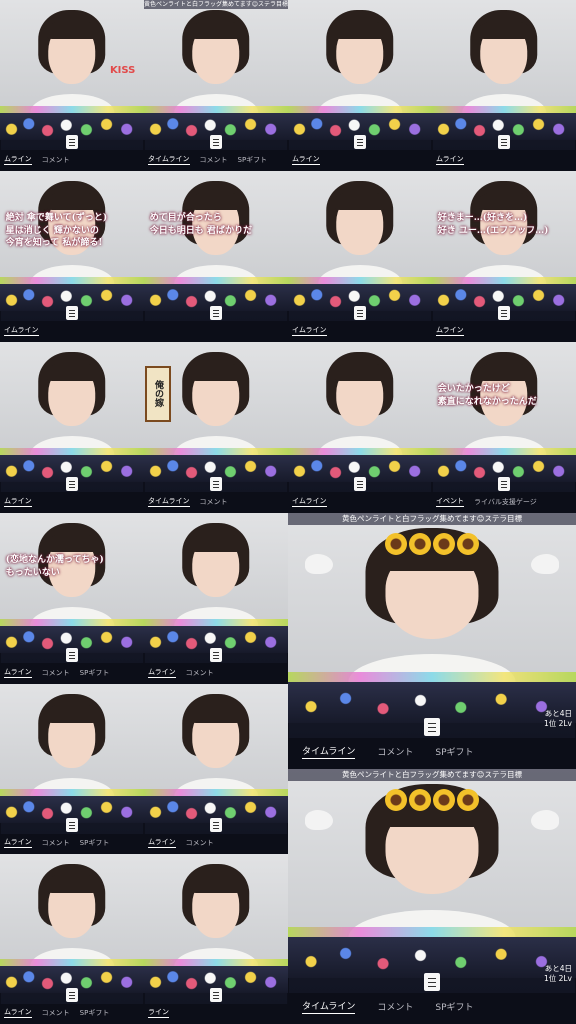 The image size is (576, 1024). Describe the element at coordinates (216, 843) in the screenshot. I see `bottom-tabs: ムライン コメント` at that location.